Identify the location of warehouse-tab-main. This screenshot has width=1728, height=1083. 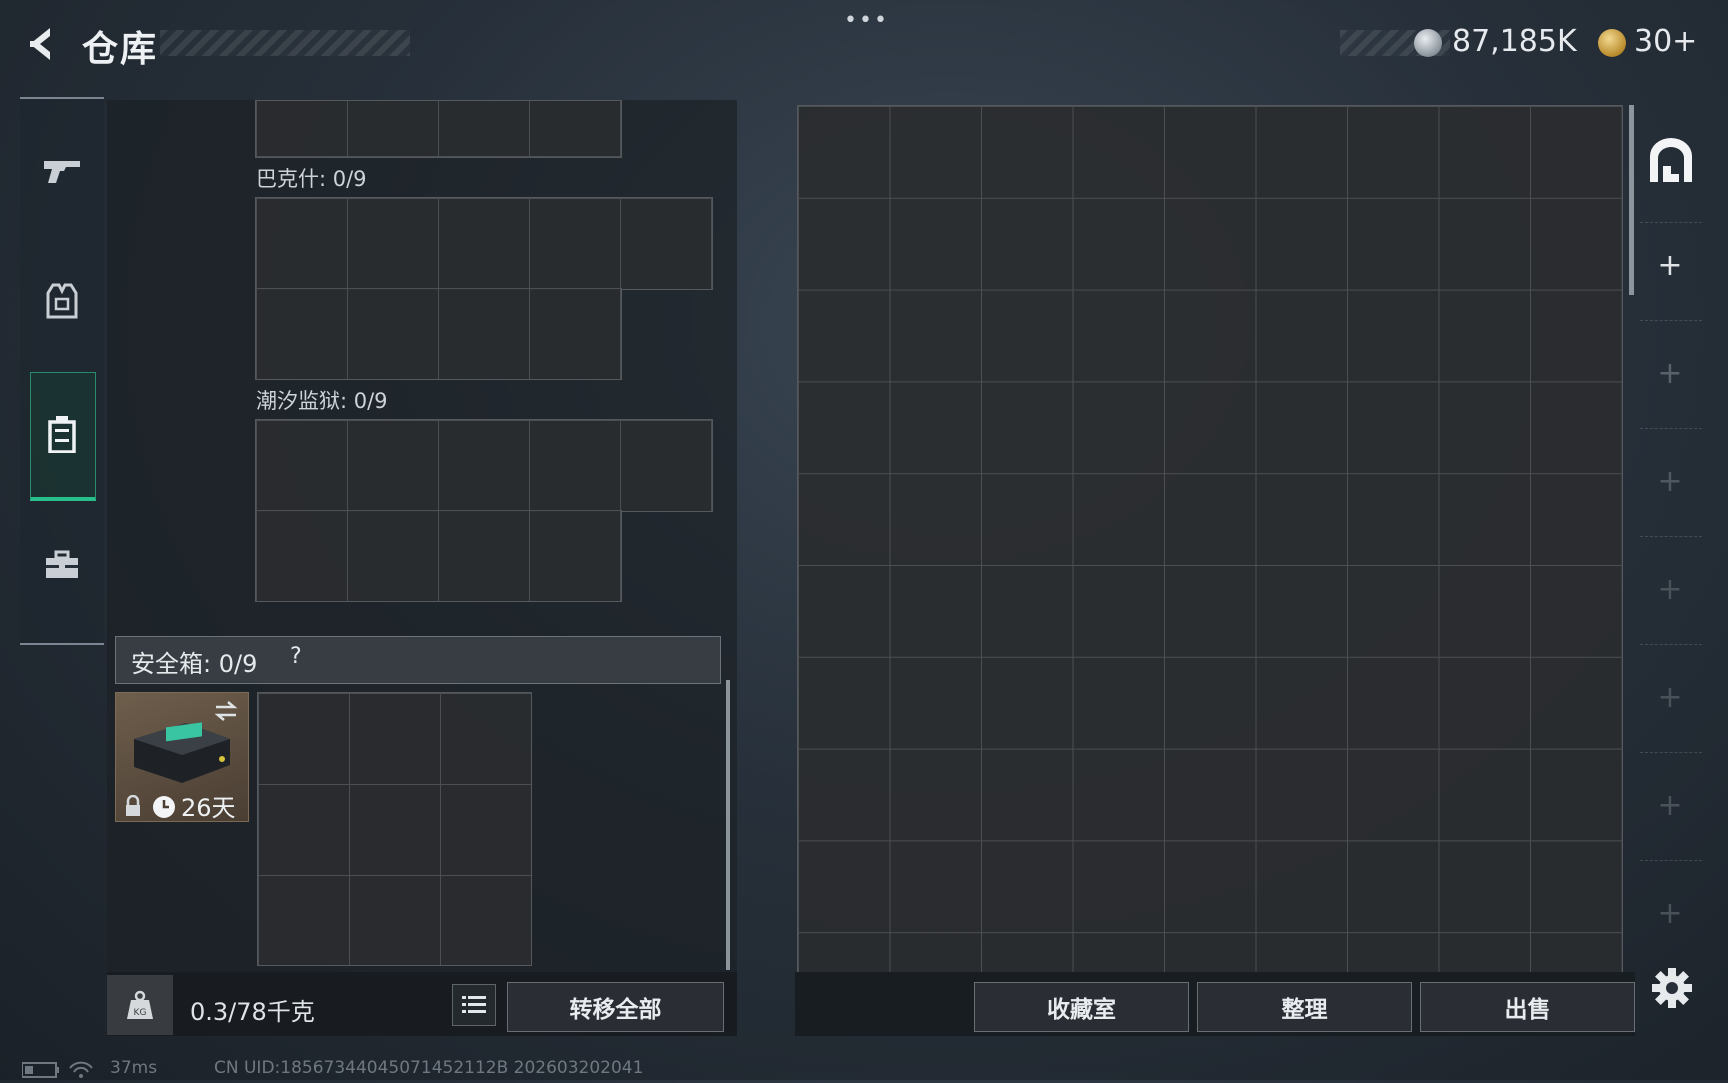
(1671, 161).